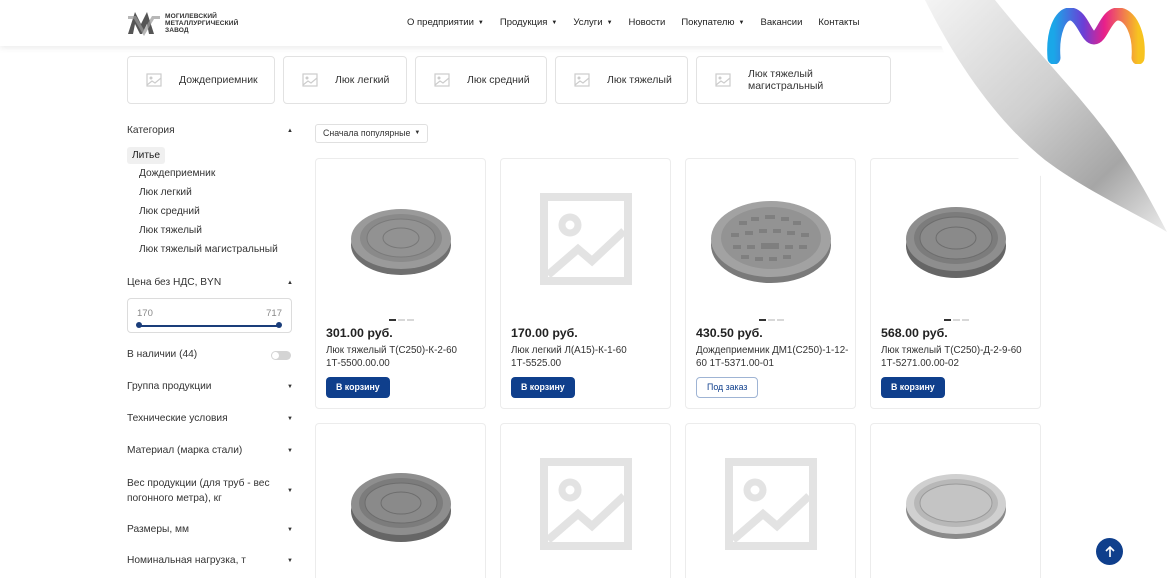  What do you see at coordinates (729, 333) in the screenshot?
I see `product-price: 430.50 руб.` at bounding box center [729, 333].